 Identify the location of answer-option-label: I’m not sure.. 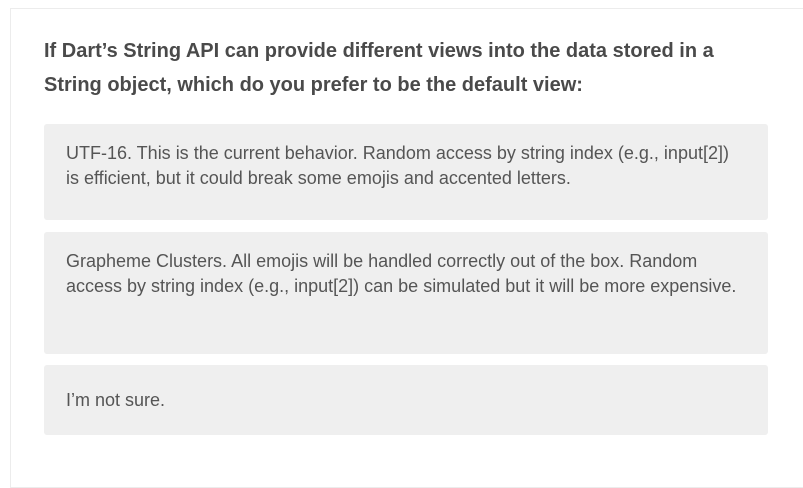
(116, 400).